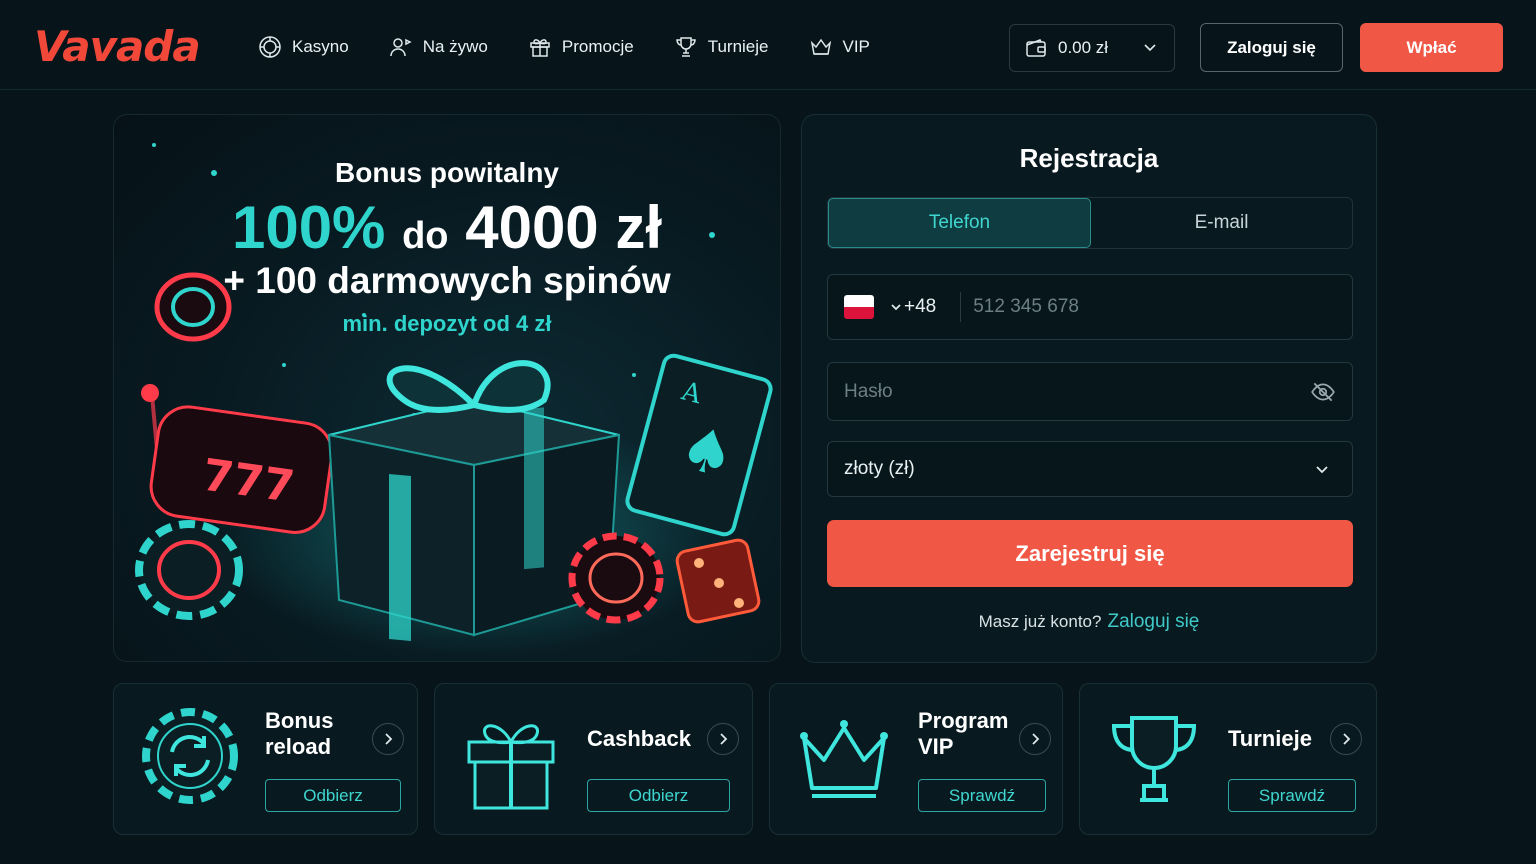  I want to click on nav-item-kasyno: Kasyno, so click(303, 47).